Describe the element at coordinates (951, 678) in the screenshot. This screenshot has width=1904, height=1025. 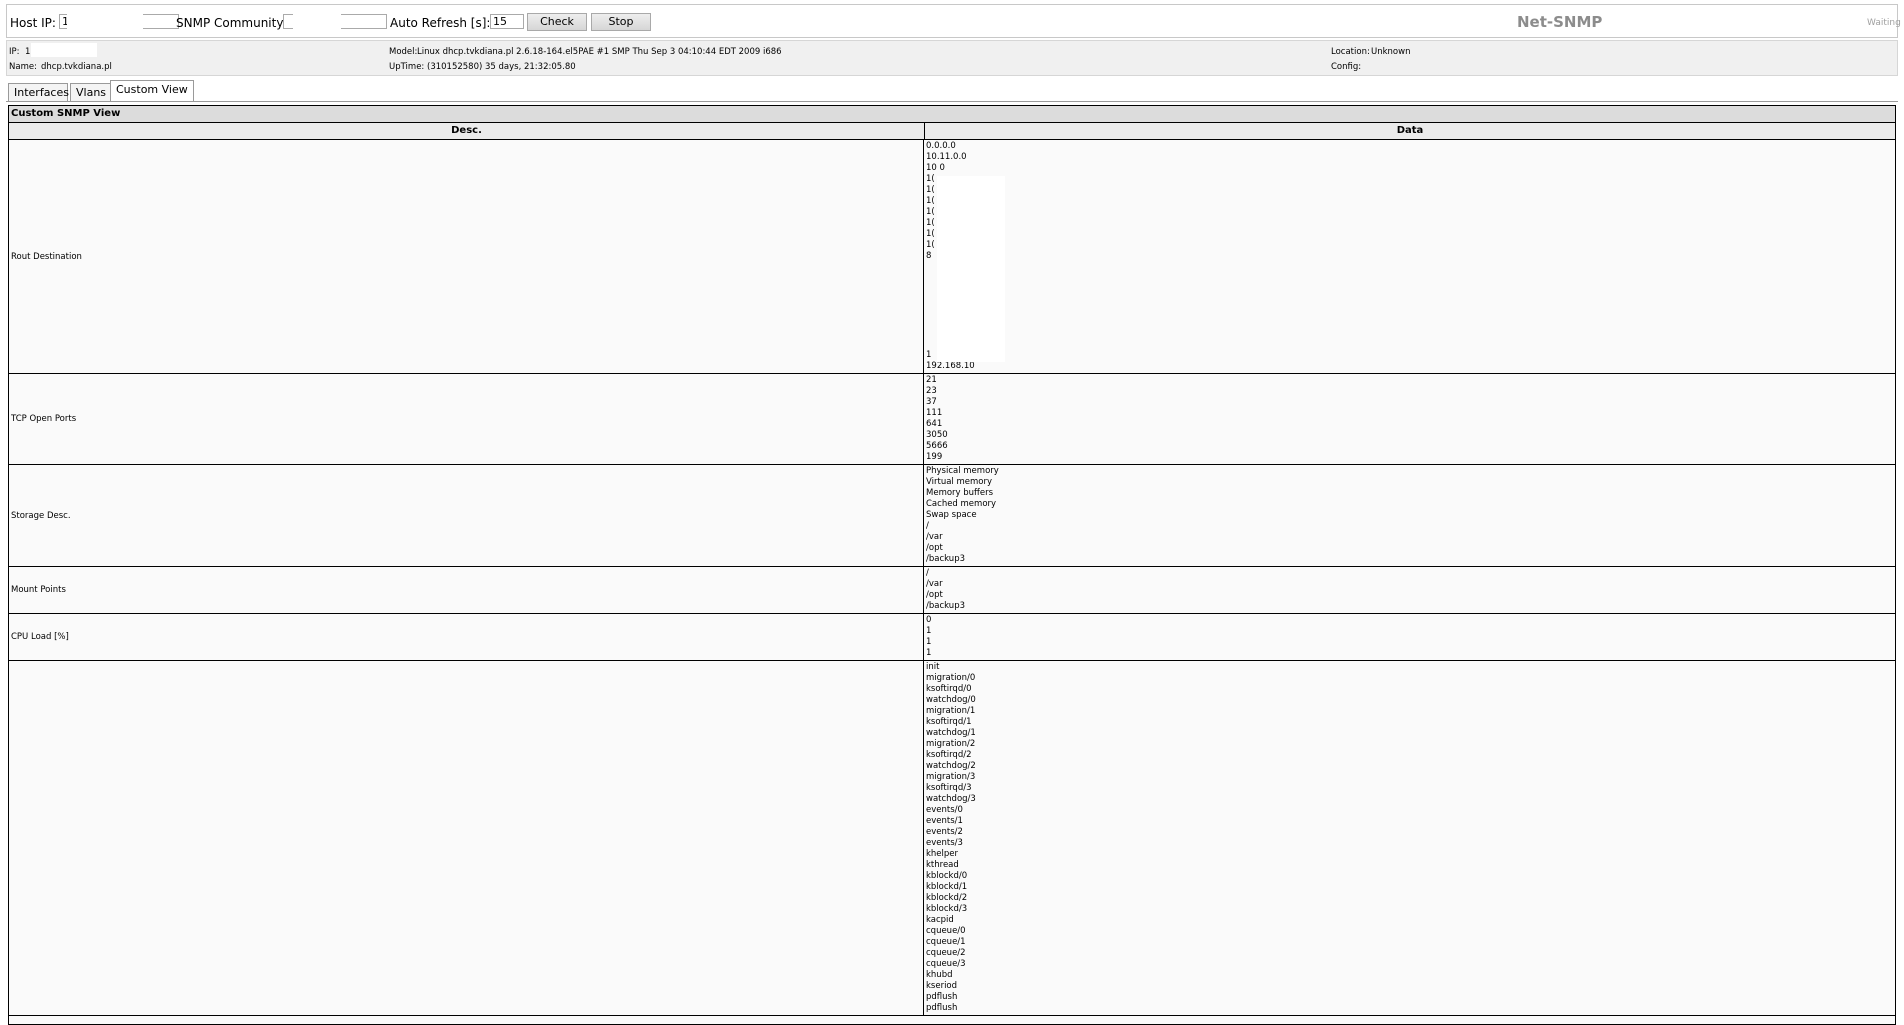
I see `data-value: migration/0` at that location.